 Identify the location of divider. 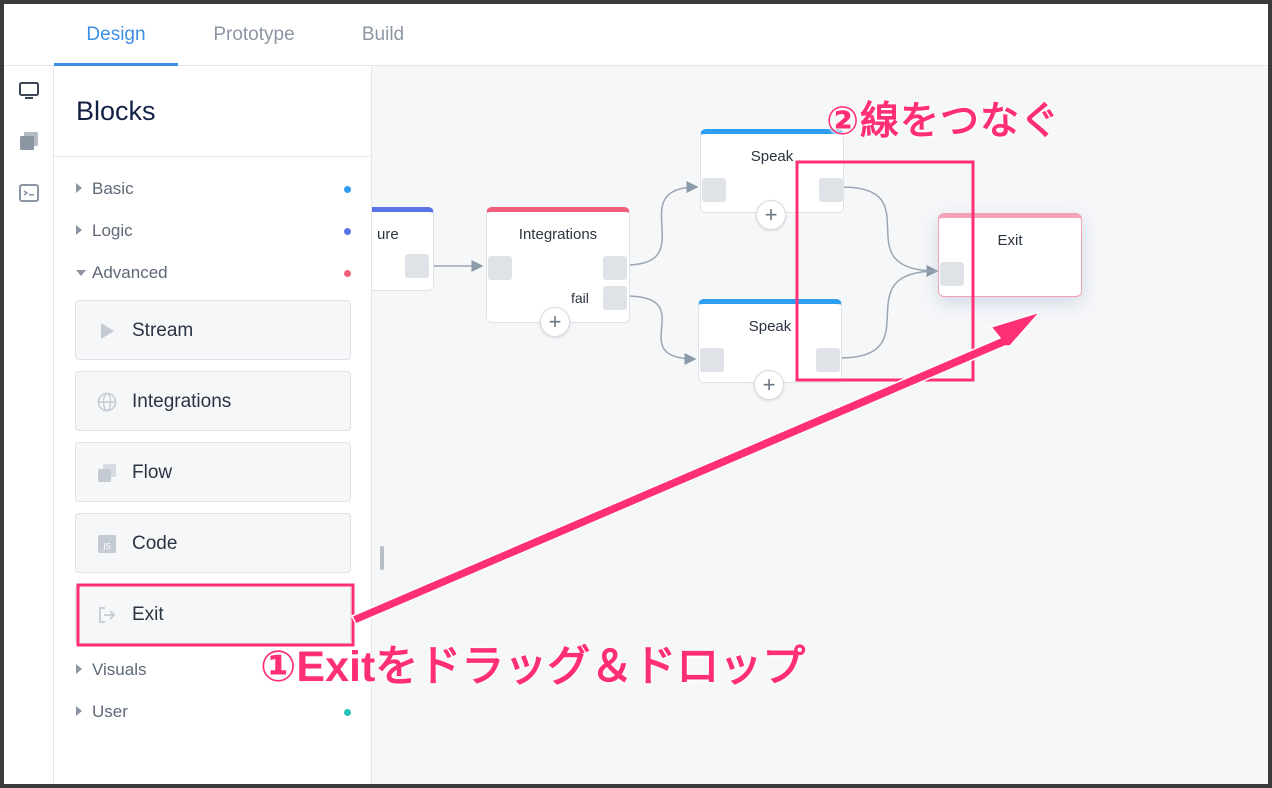
(213, 156).